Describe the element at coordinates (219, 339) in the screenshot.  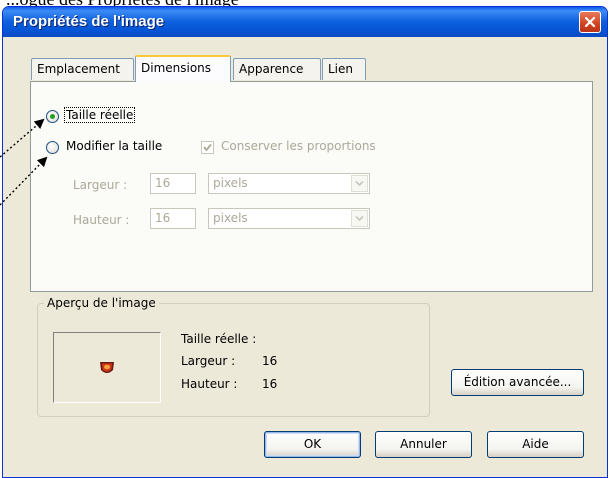
I see `preview-actual-size-heading: Taille réelle :` at that location.